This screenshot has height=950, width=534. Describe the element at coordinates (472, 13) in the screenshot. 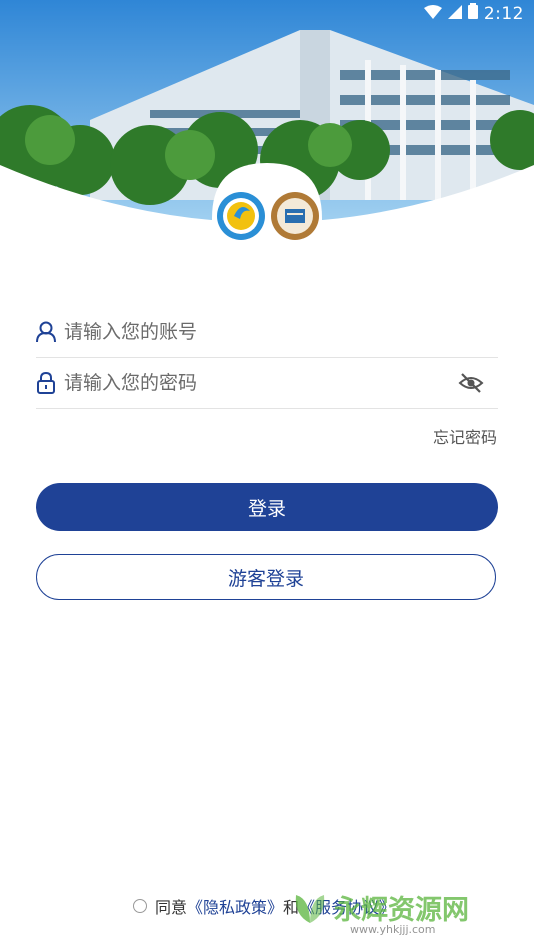

I see `battery-icon` at that location.